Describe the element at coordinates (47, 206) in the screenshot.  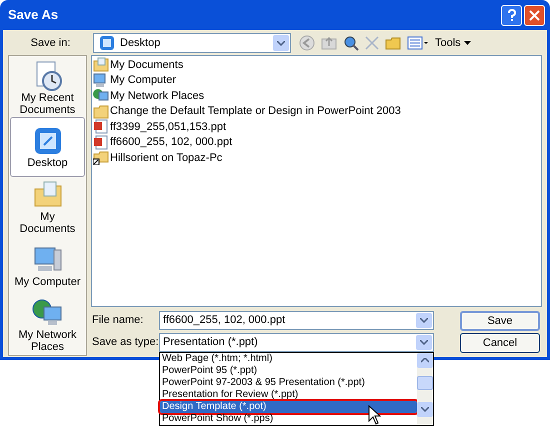
I see `places-bar-item: My Documents` at that location.